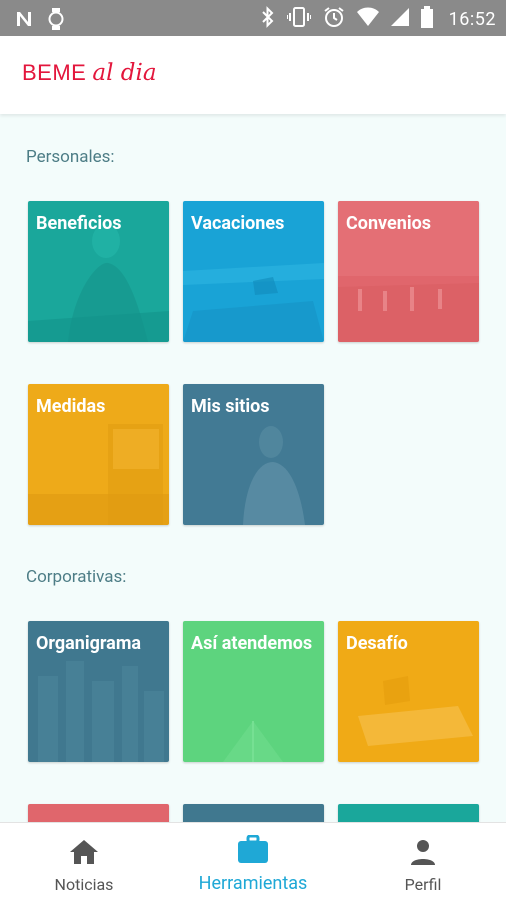 The height and width of the screenshot is (901, 506). I want to click on app-header: BEME al dia, so click(253, 75).